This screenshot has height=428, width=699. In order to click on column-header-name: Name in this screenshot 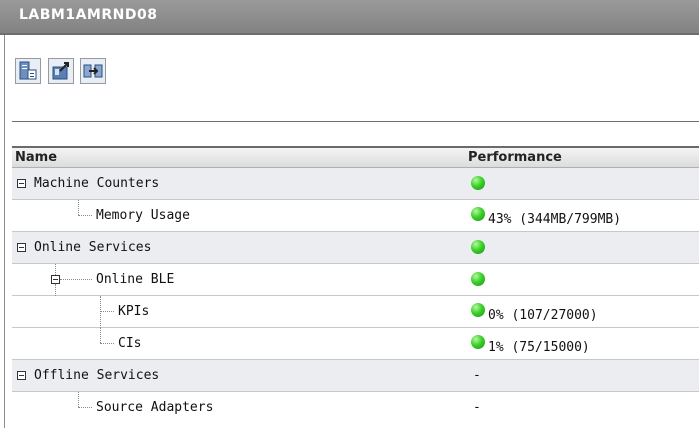, I will do `click(36, 157)`.